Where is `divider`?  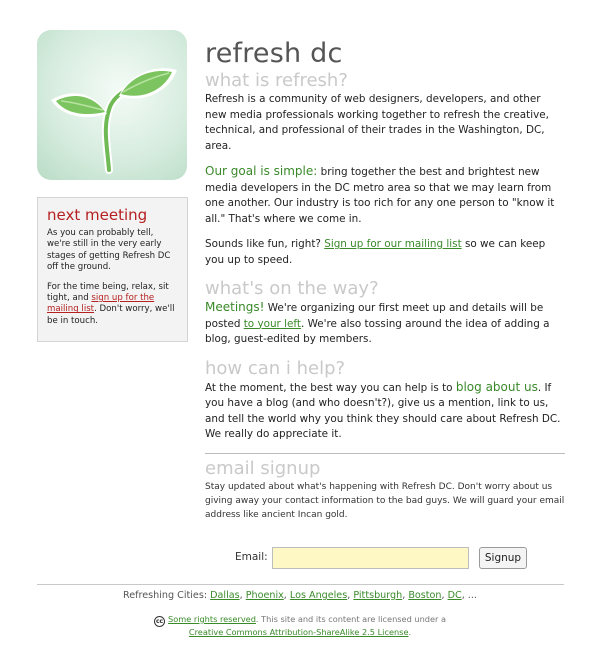
divider is located at coordinates (385, 453).